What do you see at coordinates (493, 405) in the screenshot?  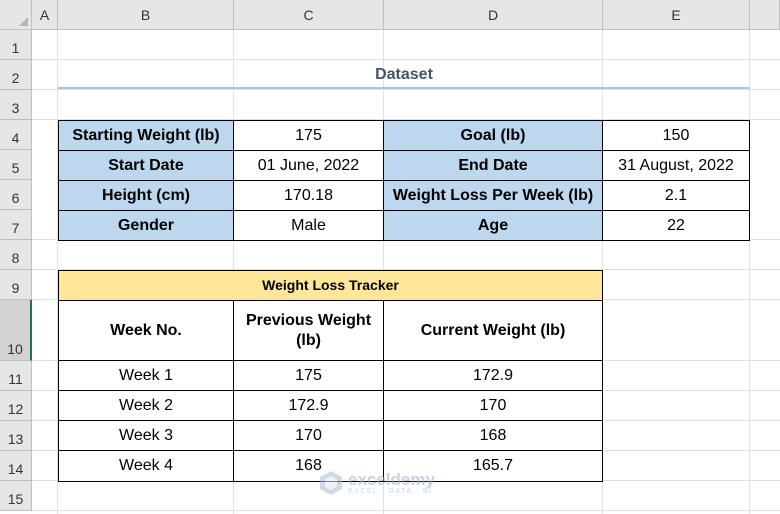 I see `current-weight-cell: 170` at bounding box center [493, 405].